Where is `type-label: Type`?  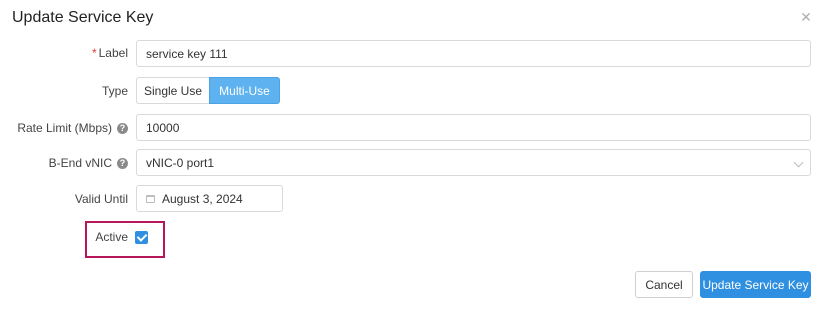 type-label: Type is located at coordinates (115, 91).